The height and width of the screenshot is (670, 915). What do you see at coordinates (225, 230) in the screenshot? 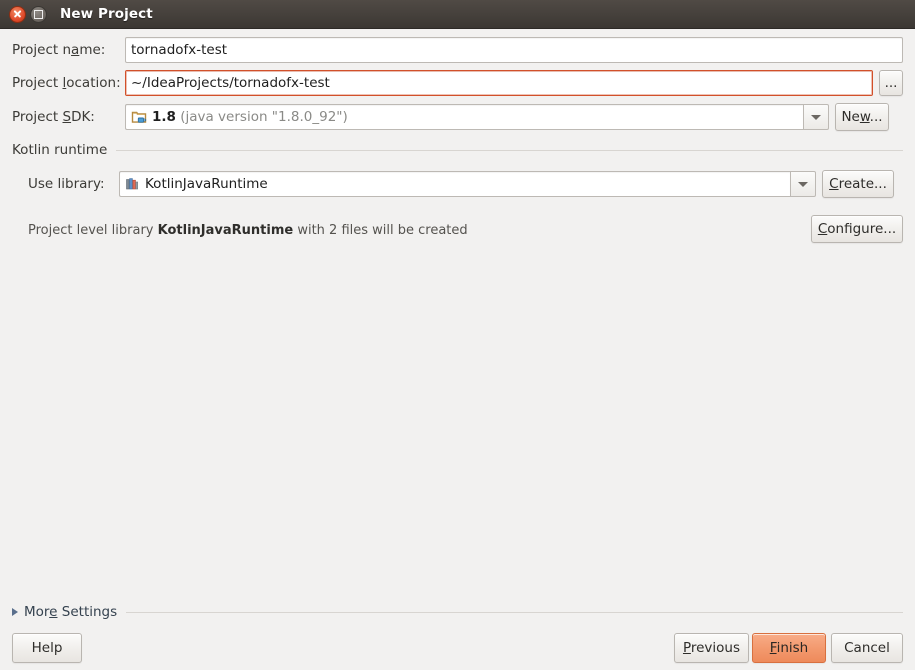
I see `library-description-bold: KotlinJavaRuntime` at bounding box center [225, 230].